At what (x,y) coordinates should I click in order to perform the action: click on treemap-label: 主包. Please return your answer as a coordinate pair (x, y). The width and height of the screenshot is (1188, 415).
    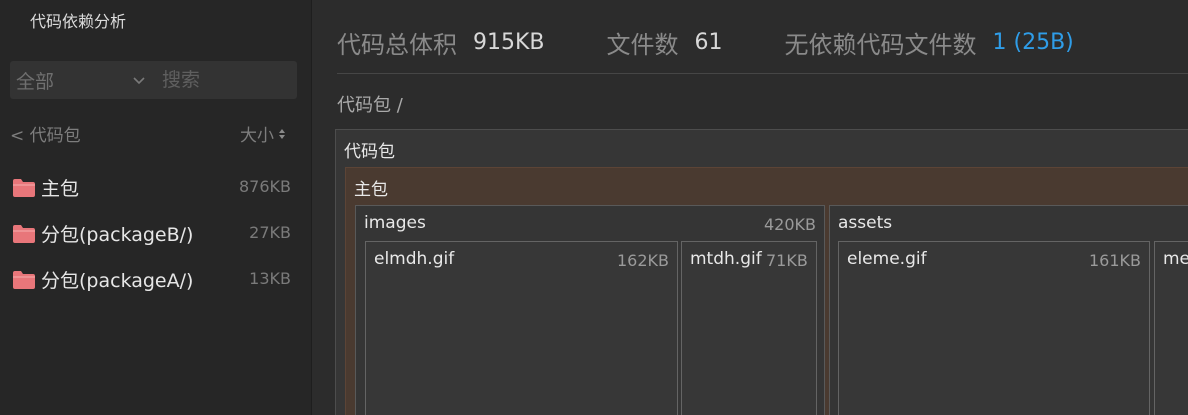
    Looking at the image, I should click on (371, 190).